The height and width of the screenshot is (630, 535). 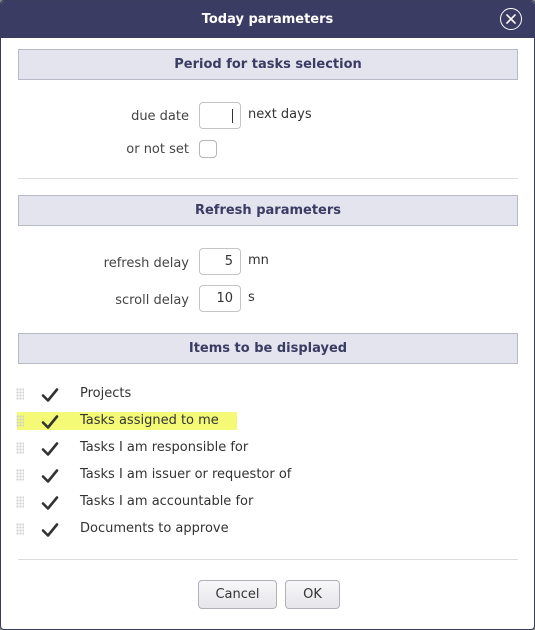 What do you see at coordinates (258, 260) in the screenshot?
I see `refresh-delay-unit: mn` at bounding box center [258, 260].